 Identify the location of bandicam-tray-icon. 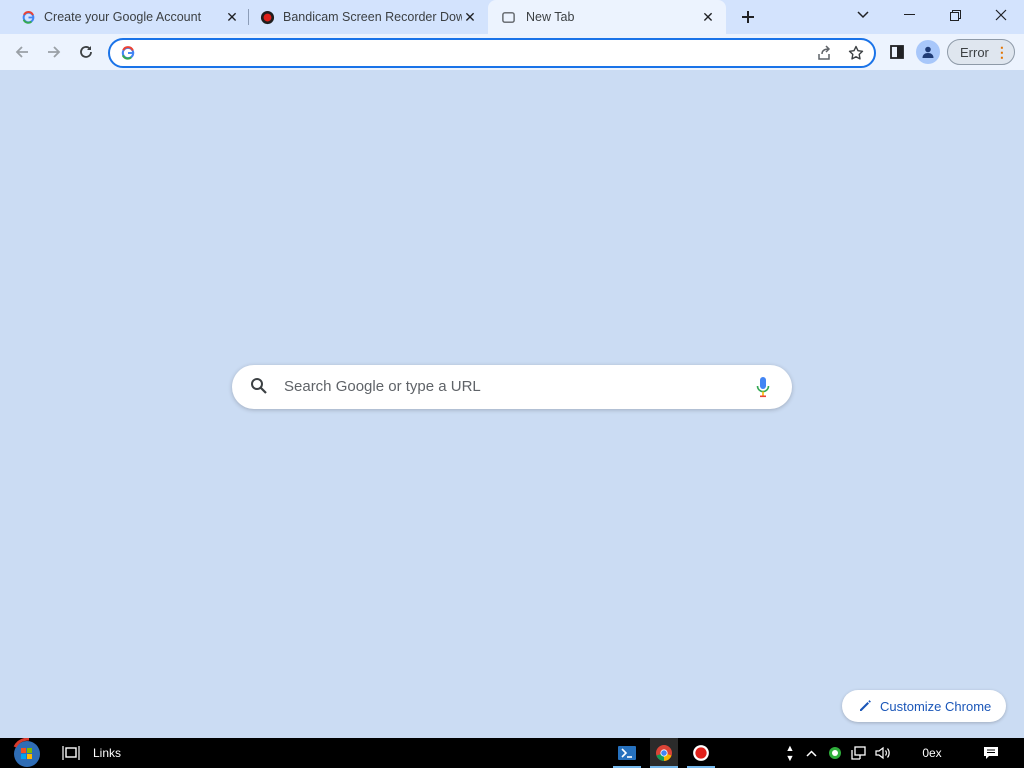
(835, 753).